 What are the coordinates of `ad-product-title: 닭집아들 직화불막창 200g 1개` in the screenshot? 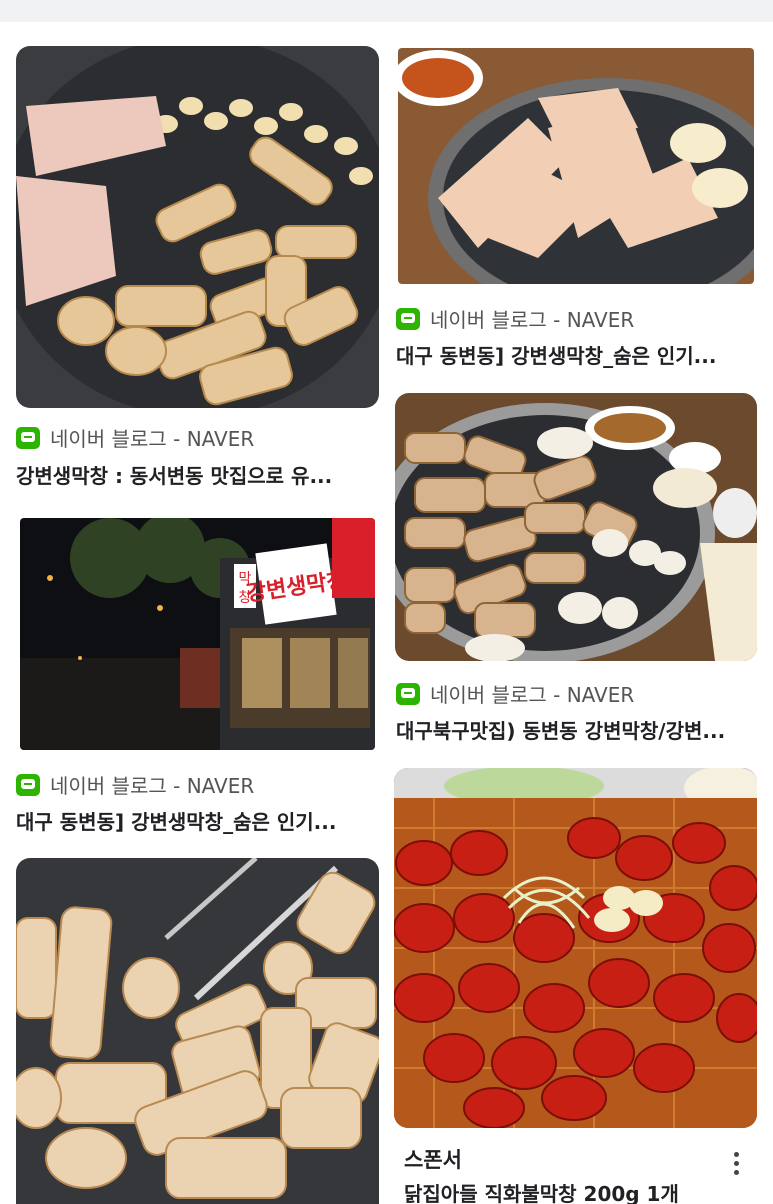 It's located at (541, 1191).